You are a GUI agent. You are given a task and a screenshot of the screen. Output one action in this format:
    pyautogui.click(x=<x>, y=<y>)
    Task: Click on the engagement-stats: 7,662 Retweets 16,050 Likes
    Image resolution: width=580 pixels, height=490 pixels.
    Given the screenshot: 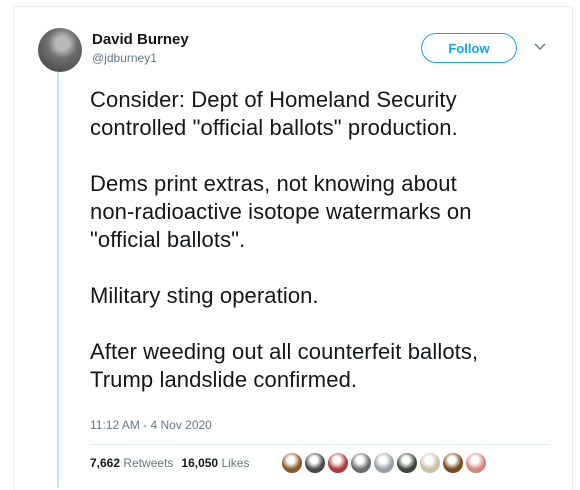 What is the action you would take?
    pyautogui.click(x=169, y=463)
    